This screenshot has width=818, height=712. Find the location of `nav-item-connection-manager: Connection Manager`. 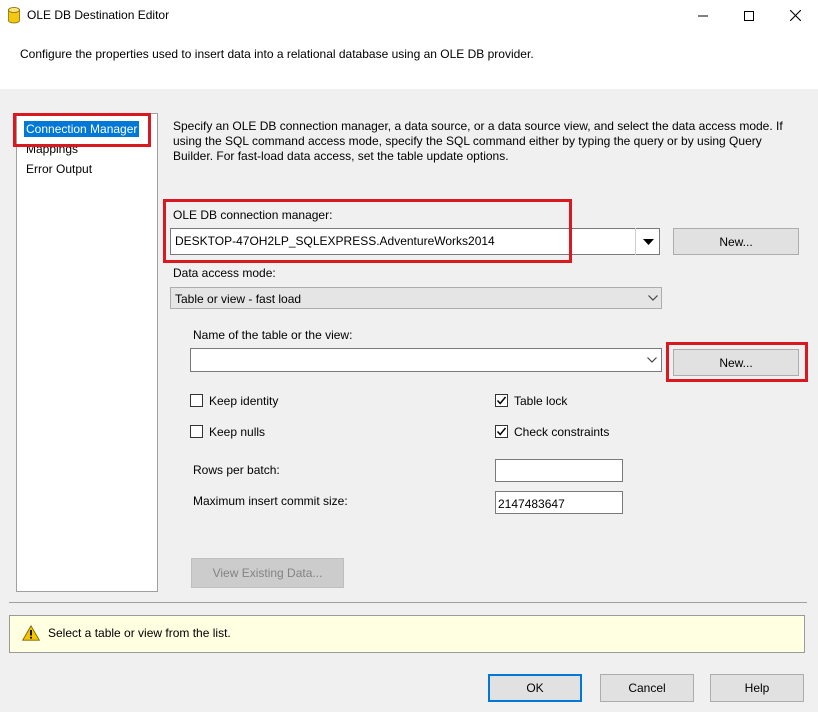

nav-item-connection-manager: Connection Manager is located at coordinates (82, 129).